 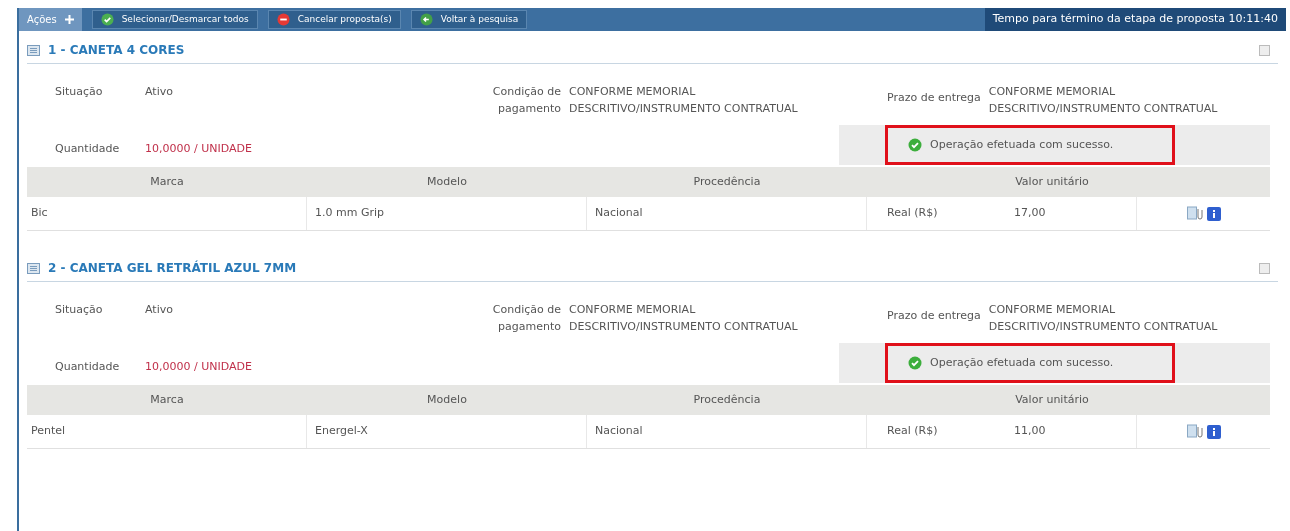 I want to click on table-cell: 11,00, so click(x=1064, y=431).